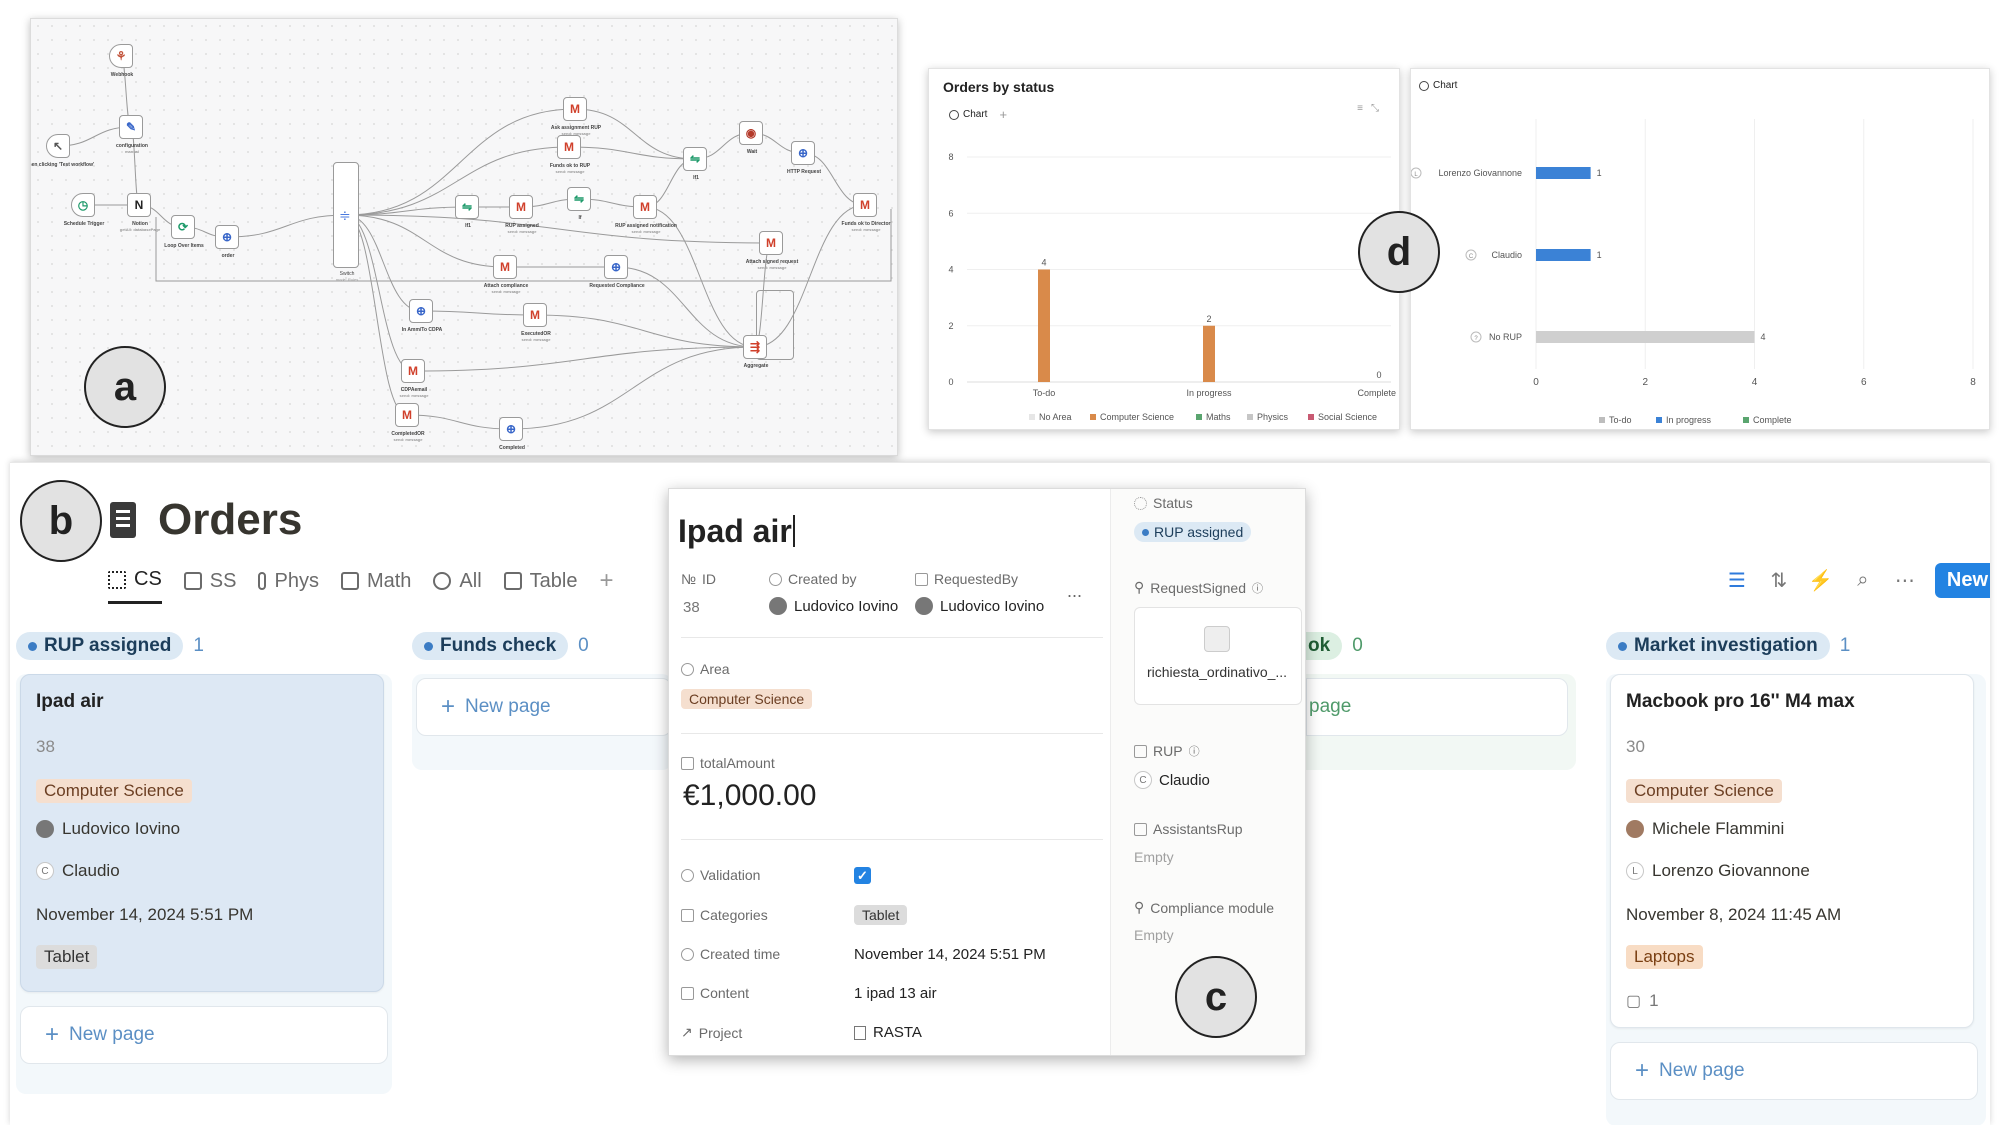  I want to click on card-number: 38, so click(45, 746).